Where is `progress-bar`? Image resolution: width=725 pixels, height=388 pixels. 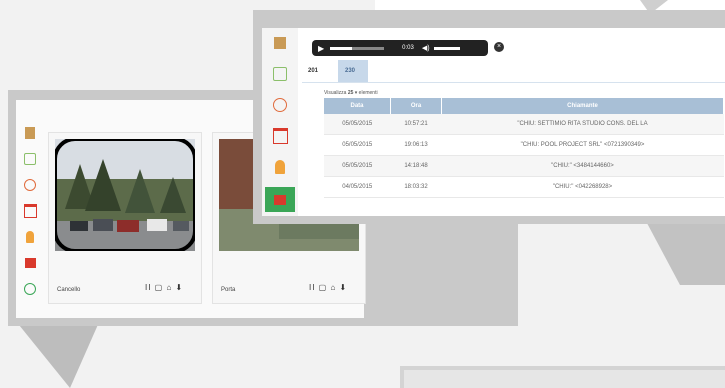 progress-bar is located at coordinates (357, 48).